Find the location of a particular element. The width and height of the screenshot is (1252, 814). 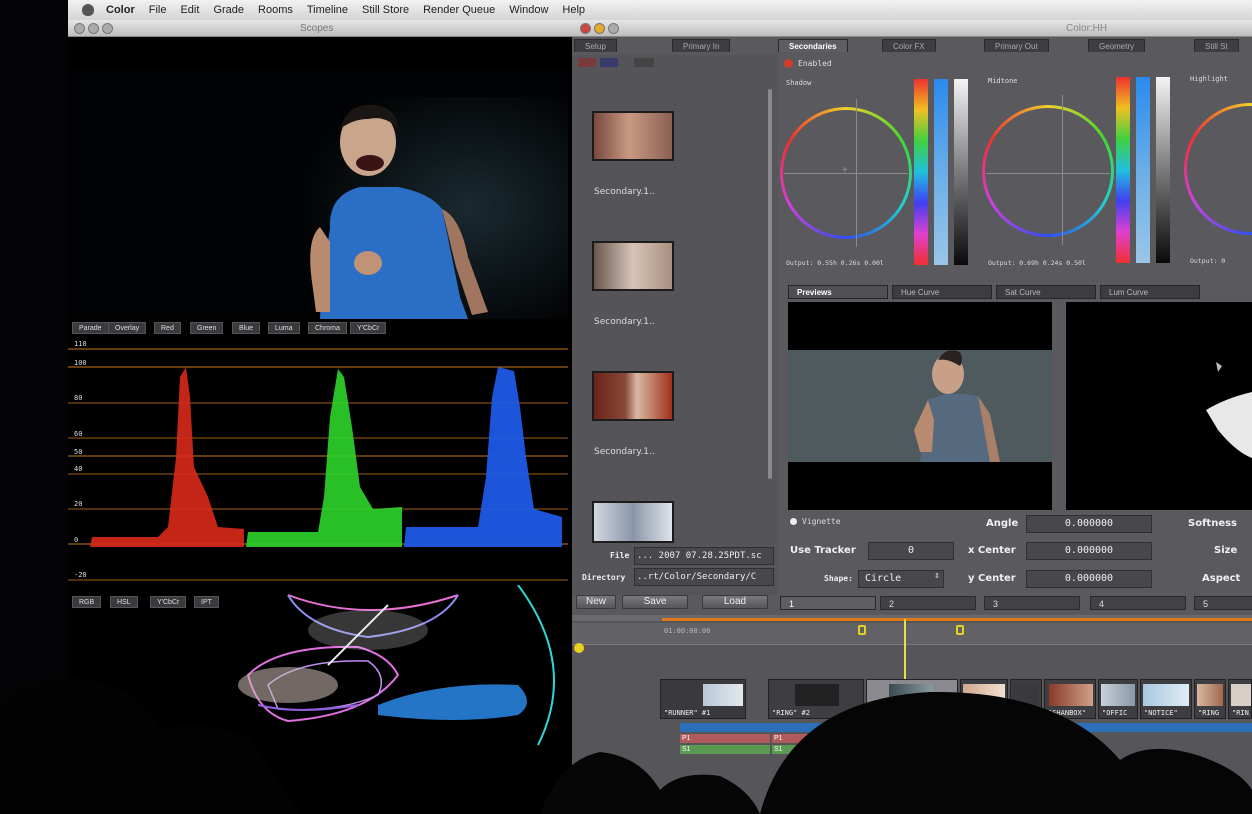

tab-color-fx: Color FX is located at coordinates (909, 45).